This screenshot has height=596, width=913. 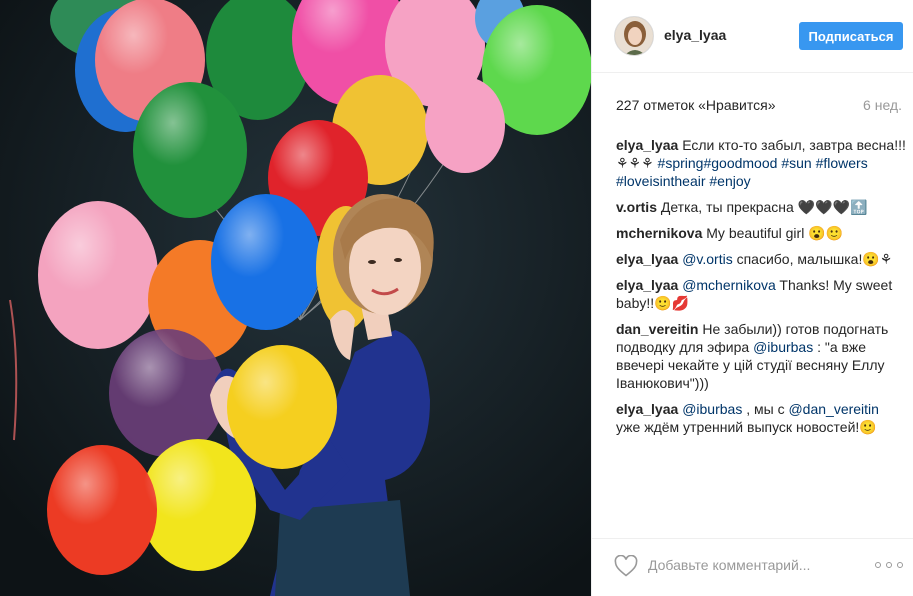 I want to click on comment-bar, so click(x=752, y=564).